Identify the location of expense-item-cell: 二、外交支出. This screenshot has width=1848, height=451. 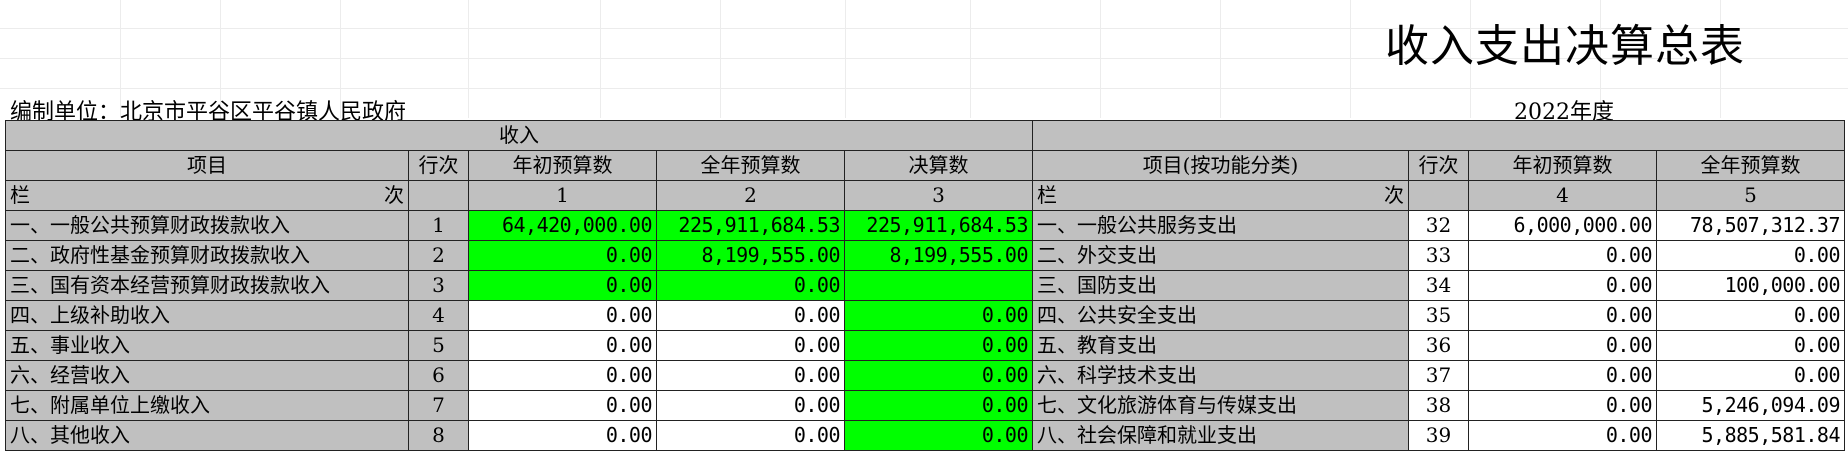
(1220, 255).